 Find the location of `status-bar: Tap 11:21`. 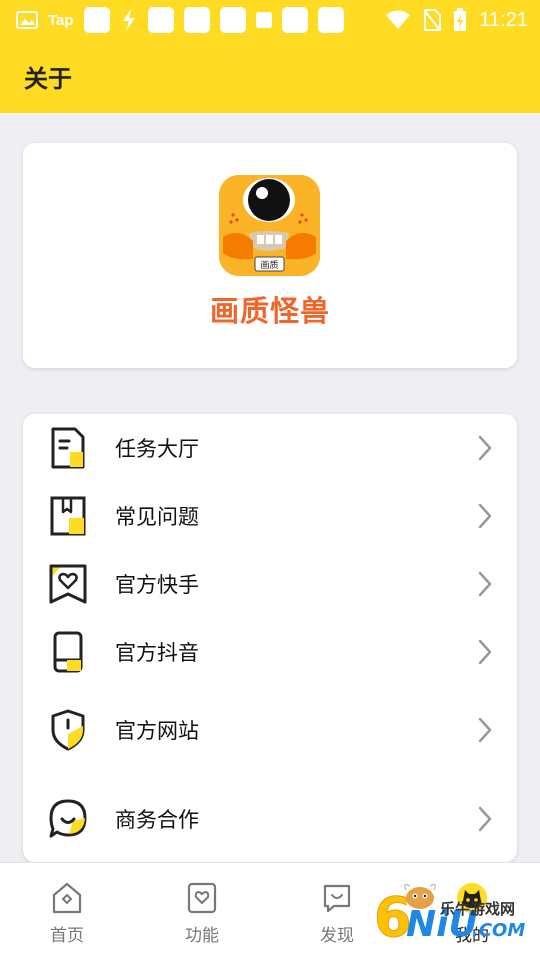

status-bar: Tap 11:21 is located at coordinates (270, 20).